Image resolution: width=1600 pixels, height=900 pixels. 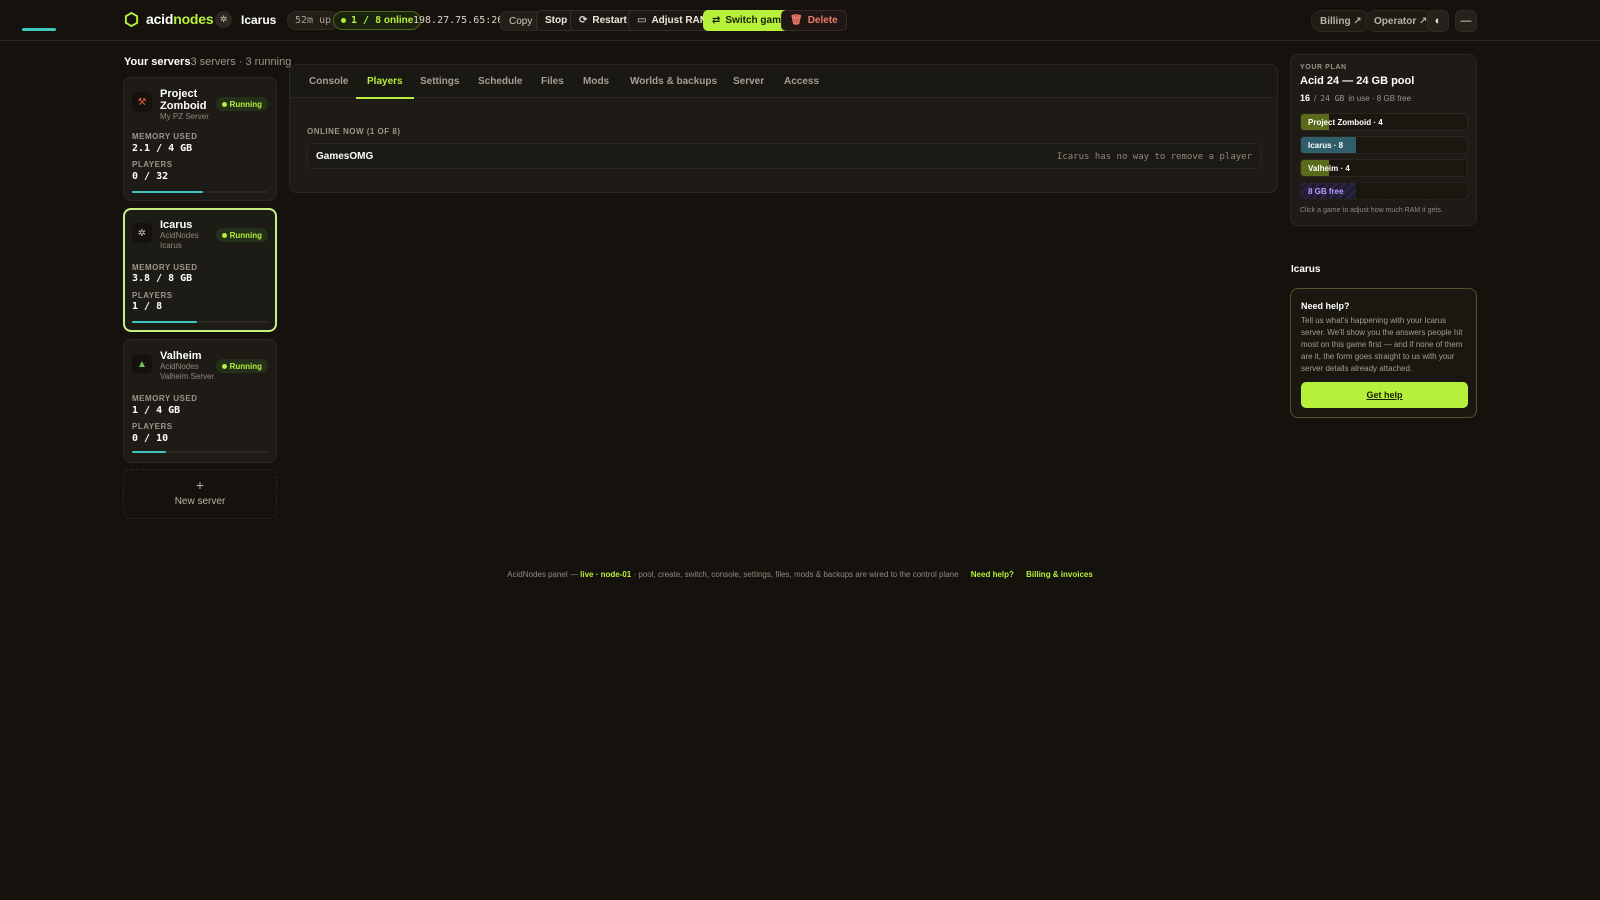 I want to click on new-server-button: + New server, so click(x=200, y=494).